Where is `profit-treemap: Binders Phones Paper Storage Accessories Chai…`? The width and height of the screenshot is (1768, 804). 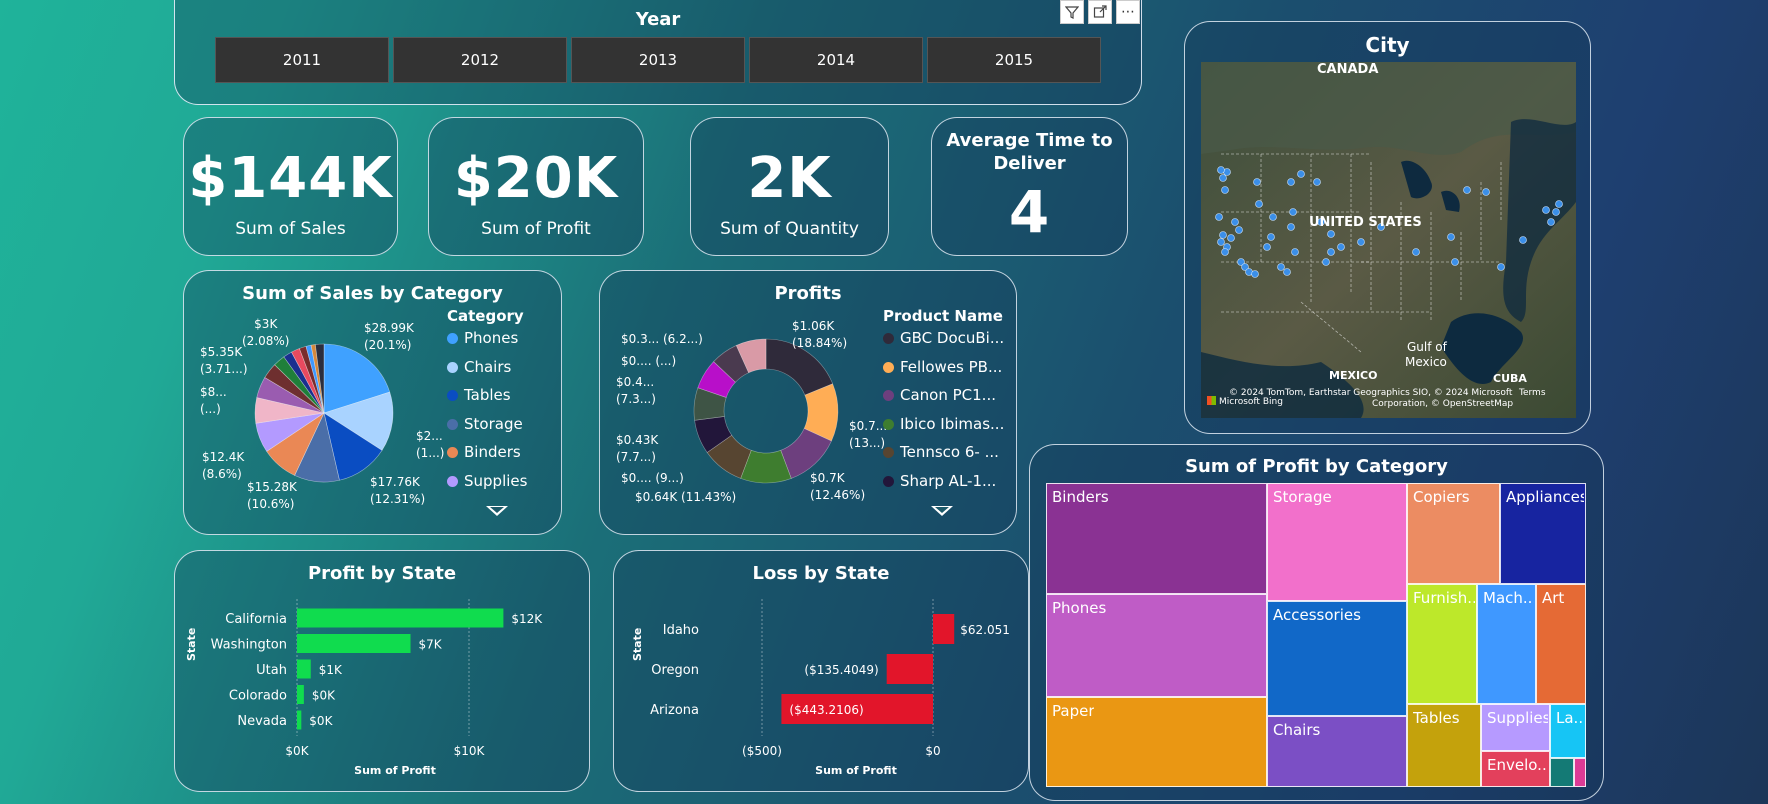 profit-treemap: Binders Phones Paper Storage Accessories Chai… is located at coordinates (1316, 635).